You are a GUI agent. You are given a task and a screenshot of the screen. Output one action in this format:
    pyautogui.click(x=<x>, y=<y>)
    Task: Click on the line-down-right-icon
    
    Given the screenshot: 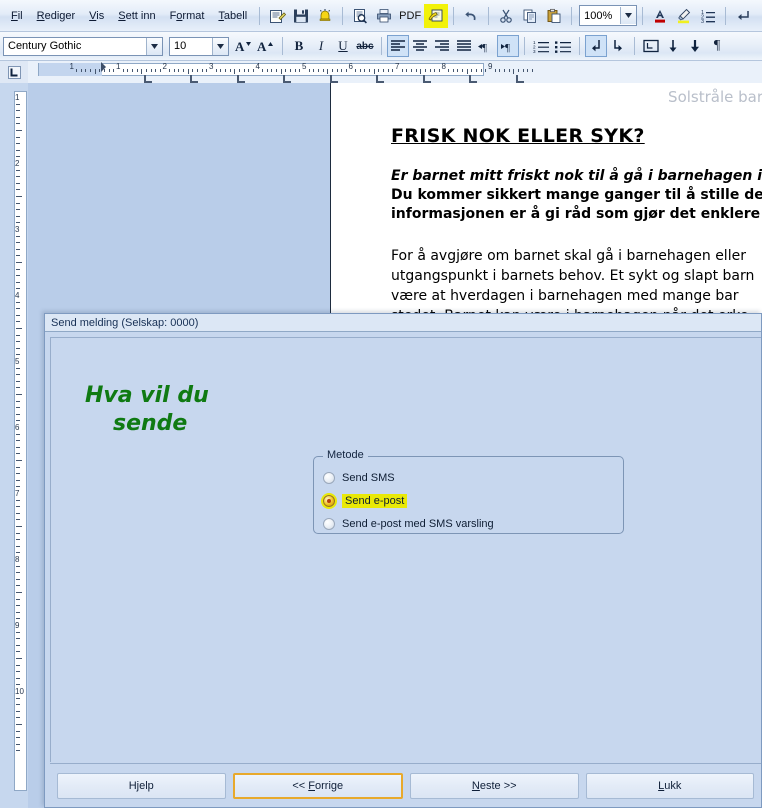 What is the action you would take?
    pyautogui.click(x=618, y=46)
    